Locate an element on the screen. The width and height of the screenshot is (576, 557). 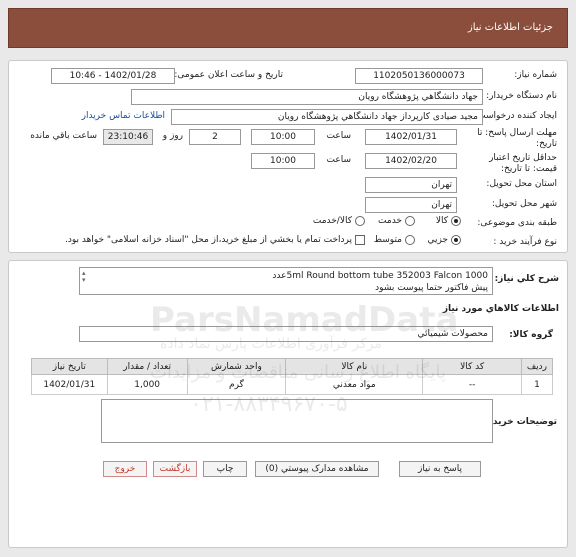
cell-need-date: 1402/01/31 is located at coordinates (69, 384).